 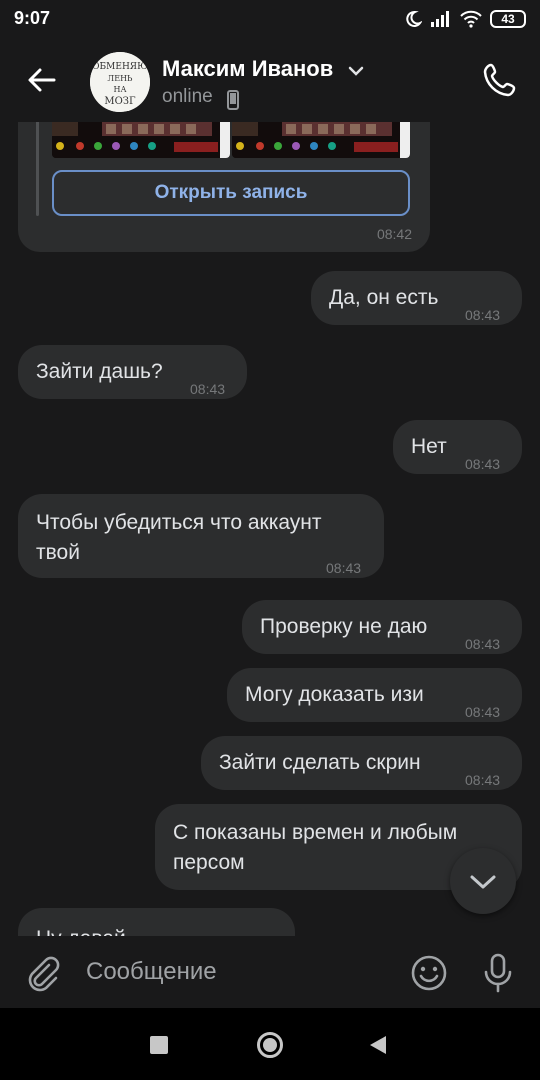 I want to click on message-bubble-outgoing: Да, он есть 08:43, so click(x=416, y=298).